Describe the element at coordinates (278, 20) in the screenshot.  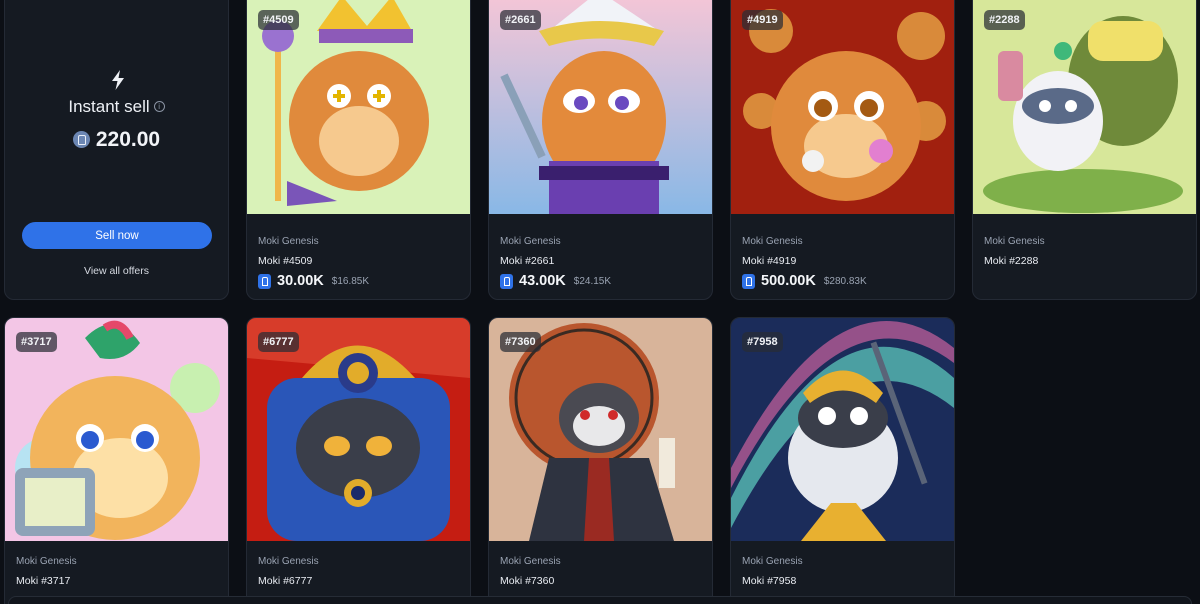
I see `token-id-badge: #4509` at that location.